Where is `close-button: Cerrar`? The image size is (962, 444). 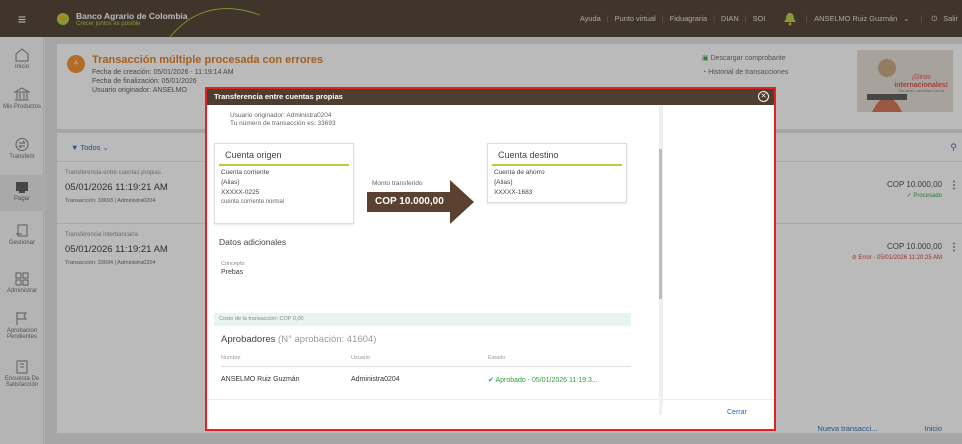 close-button: Cerrar is located at coordinates (737, 412).